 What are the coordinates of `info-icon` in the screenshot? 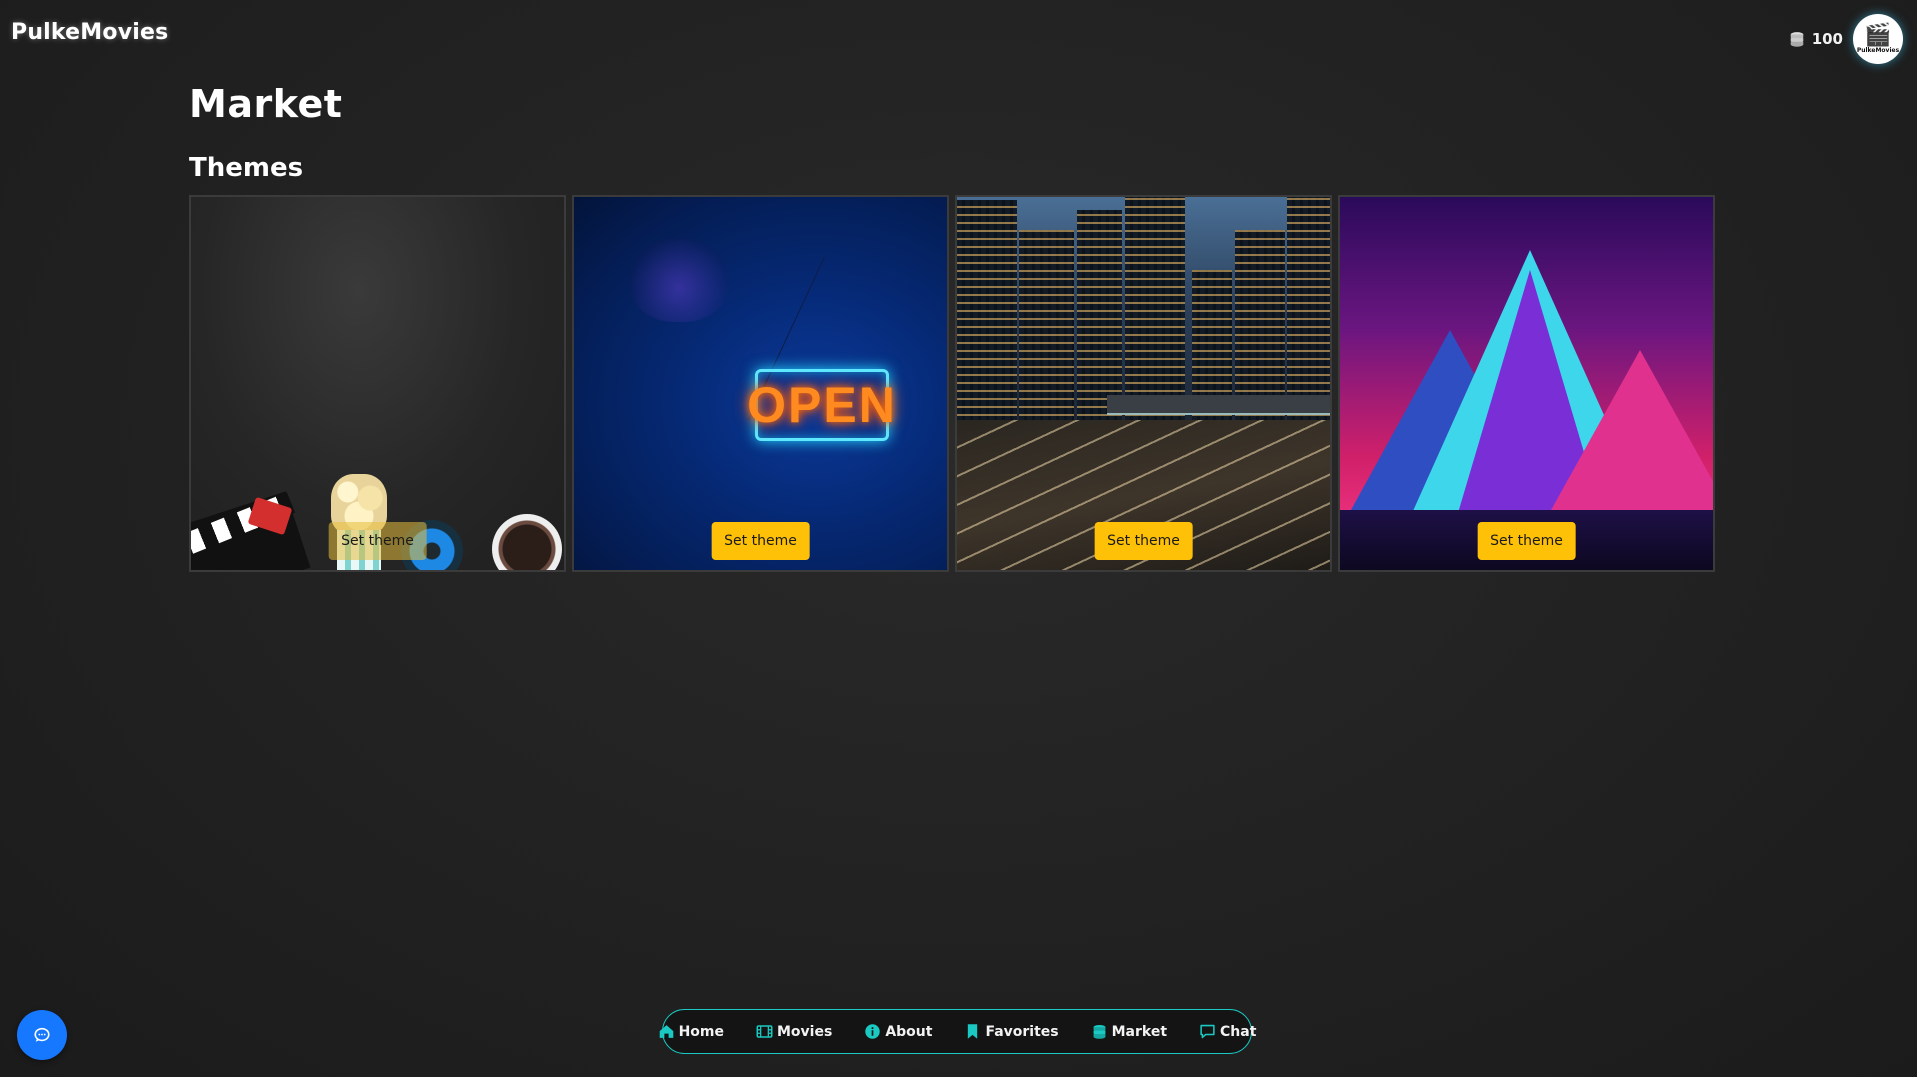 It's located at (873, 1031).